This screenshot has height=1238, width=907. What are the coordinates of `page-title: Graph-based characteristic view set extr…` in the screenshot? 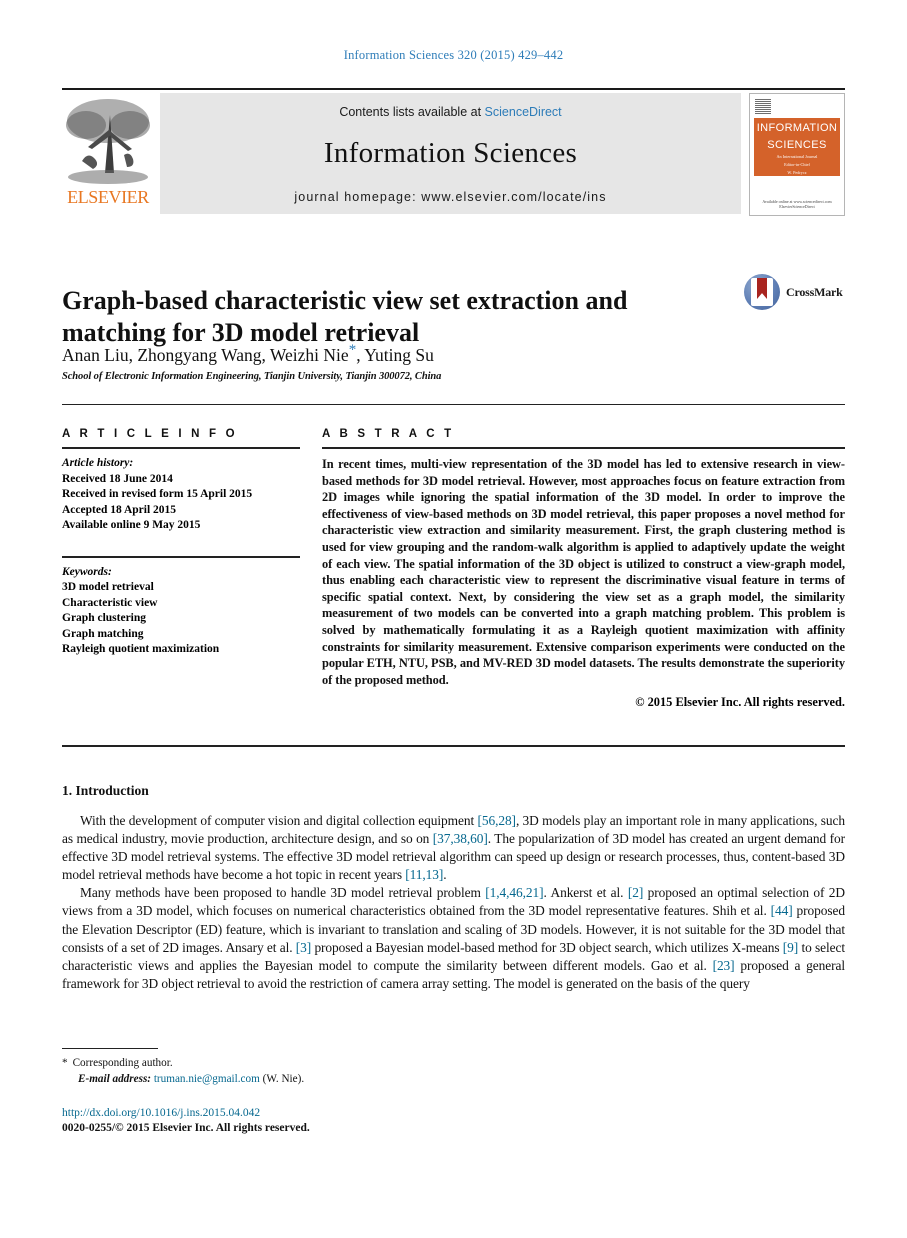 It's located at (345, 317).